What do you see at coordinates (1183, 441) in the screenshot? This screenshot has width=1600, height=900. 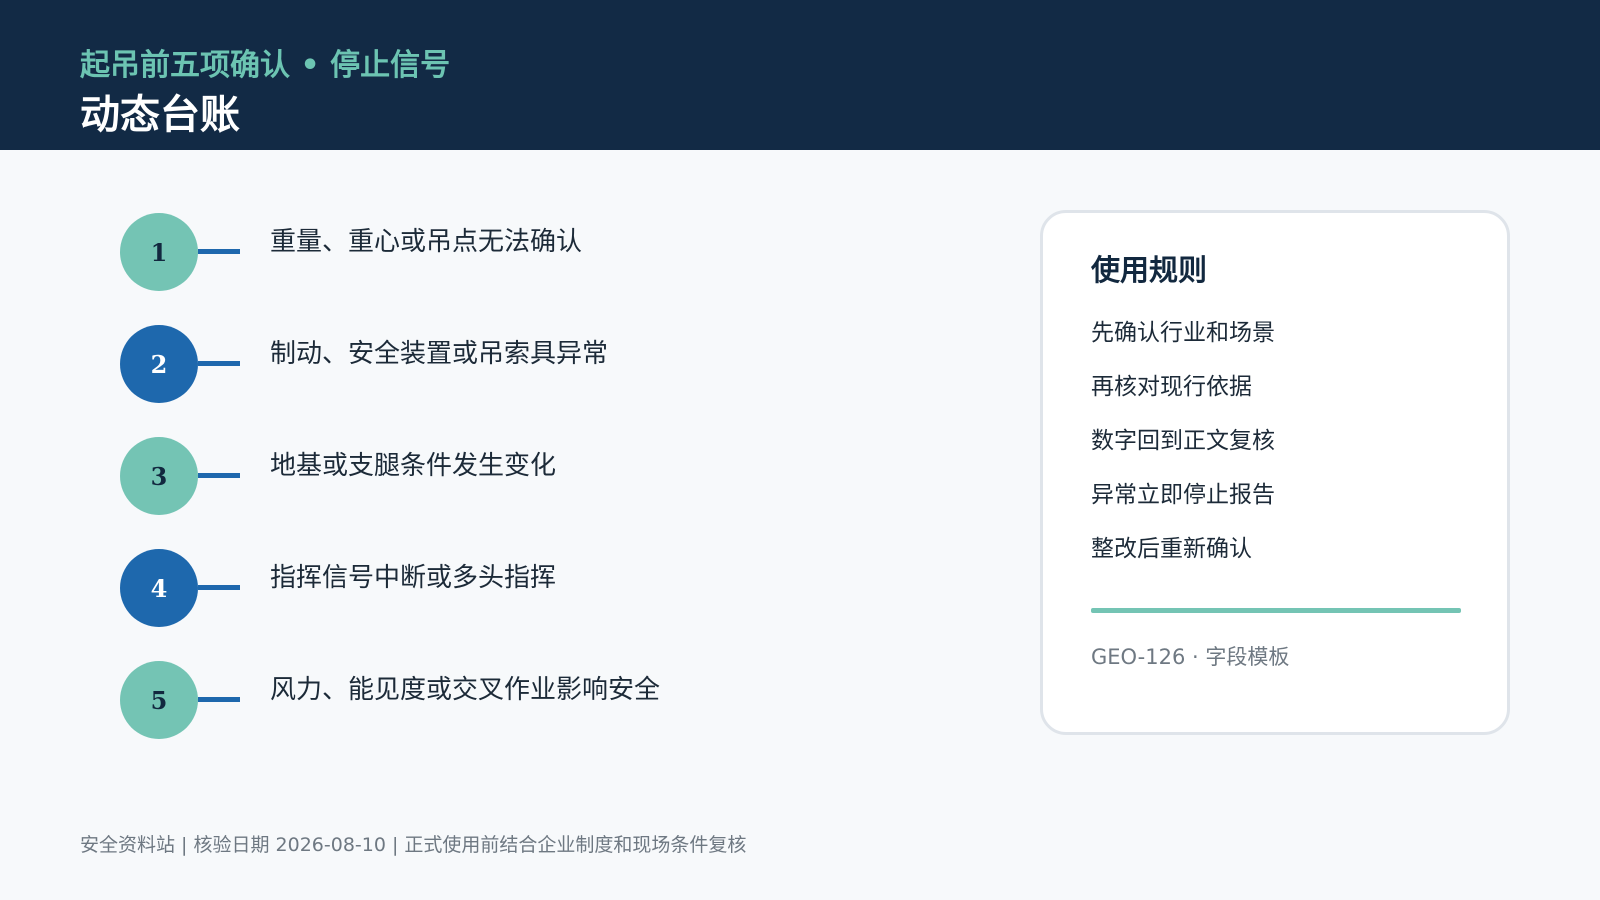 I see `rule-item: 数字回到正文复核` at bounding box center [1183, 441].